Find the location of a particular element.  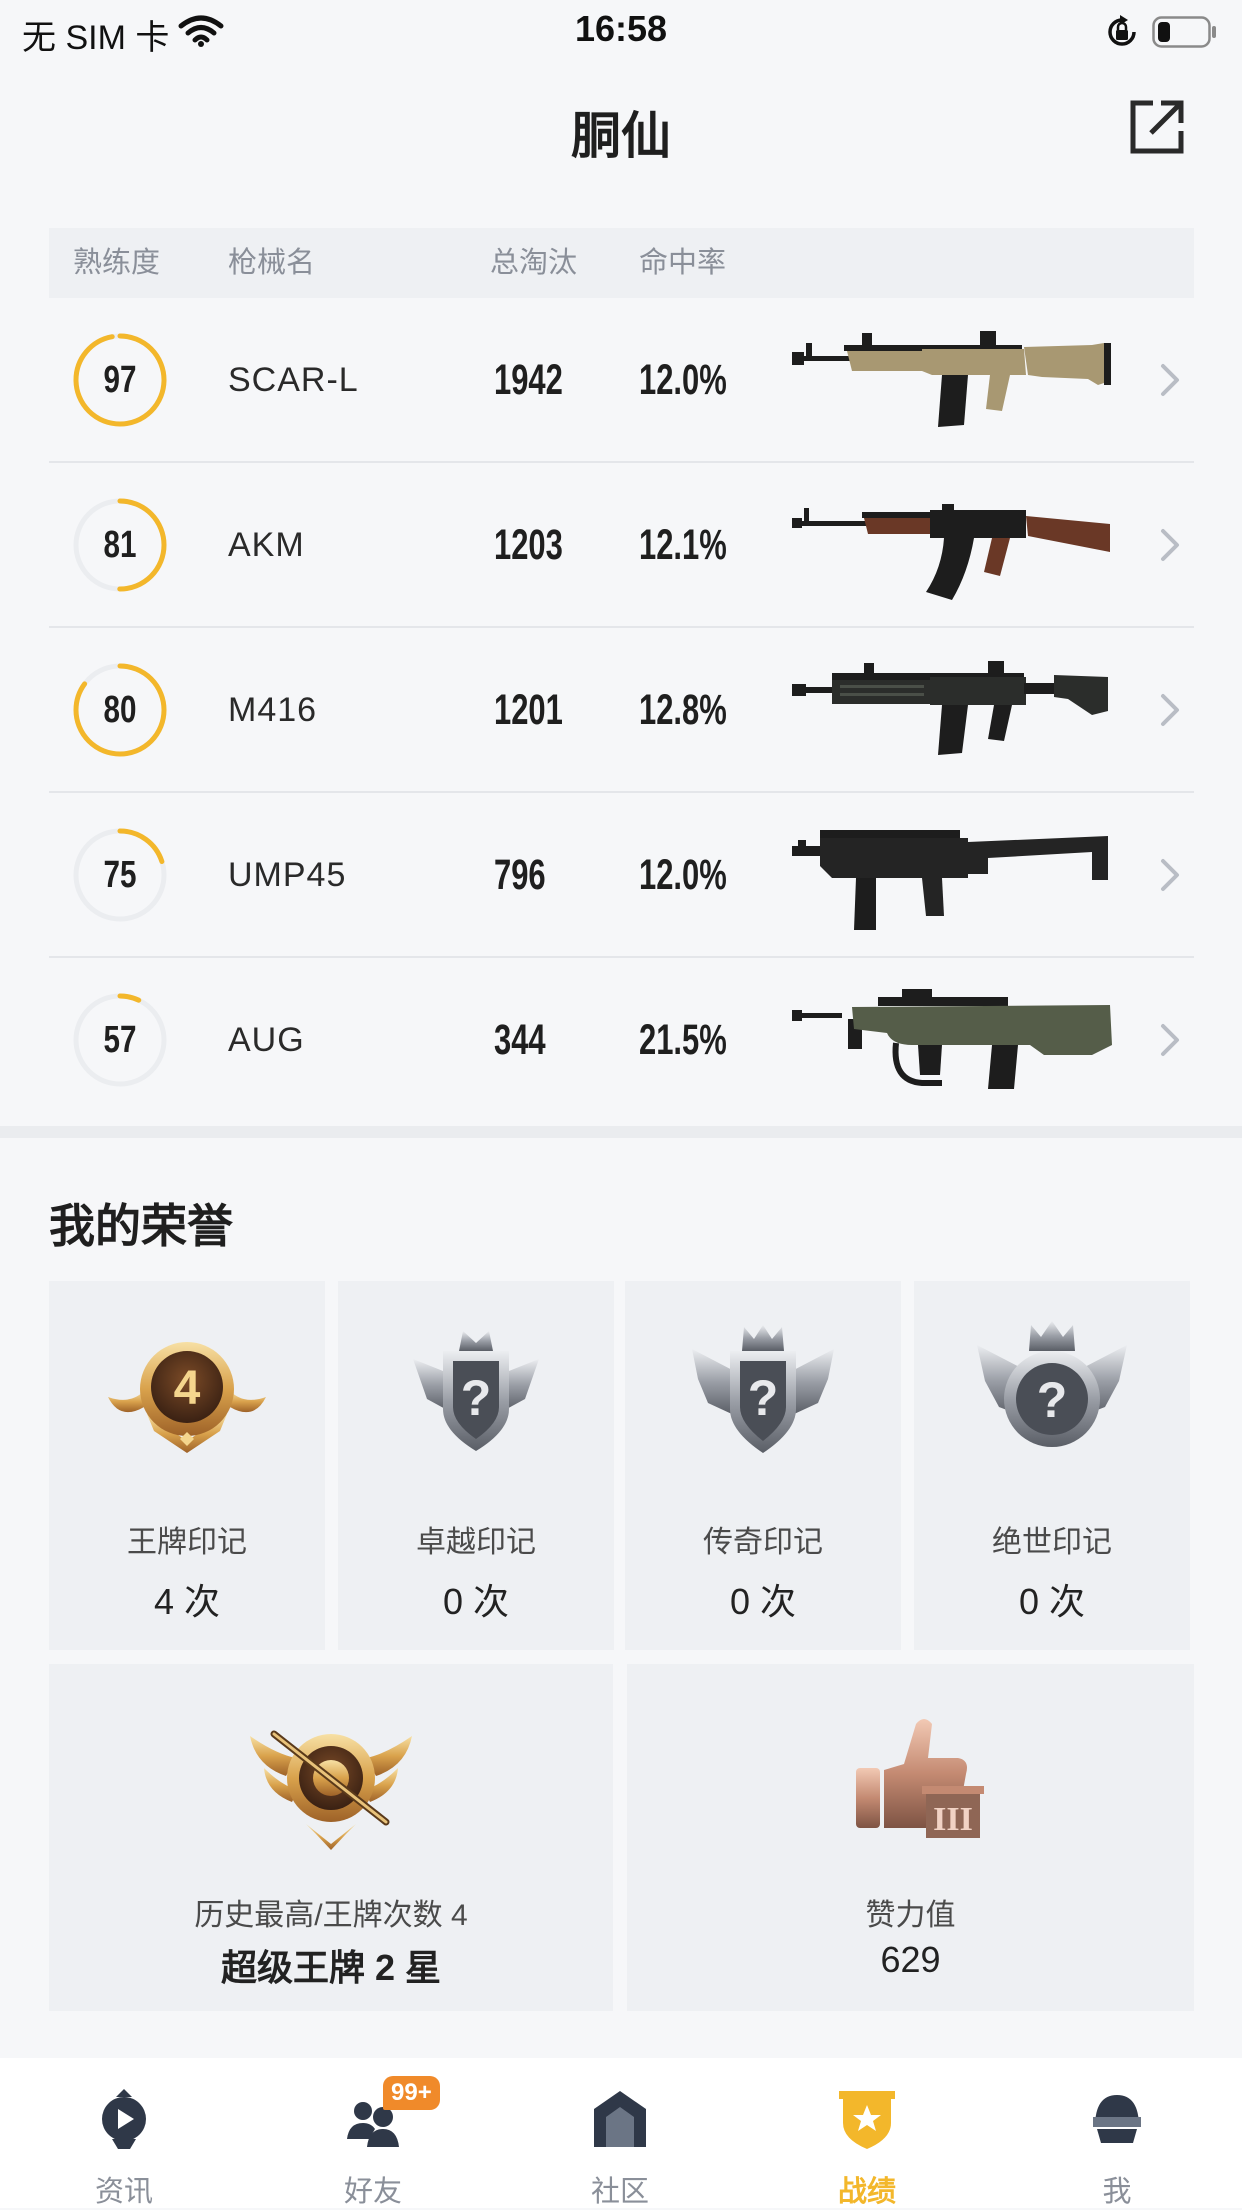

proficiency-value: 57 is located at coordinates (120, 1040).